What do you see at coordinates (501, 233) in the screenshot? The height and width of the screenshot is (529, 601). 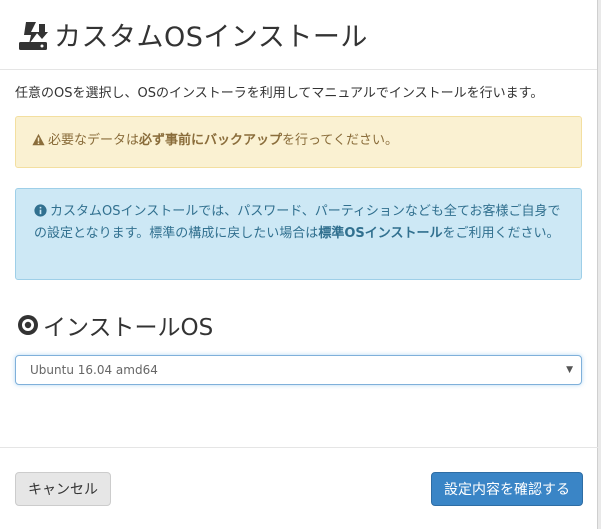 I see `info-text-post: をご利用ください。` at bounding box center [501, 233].